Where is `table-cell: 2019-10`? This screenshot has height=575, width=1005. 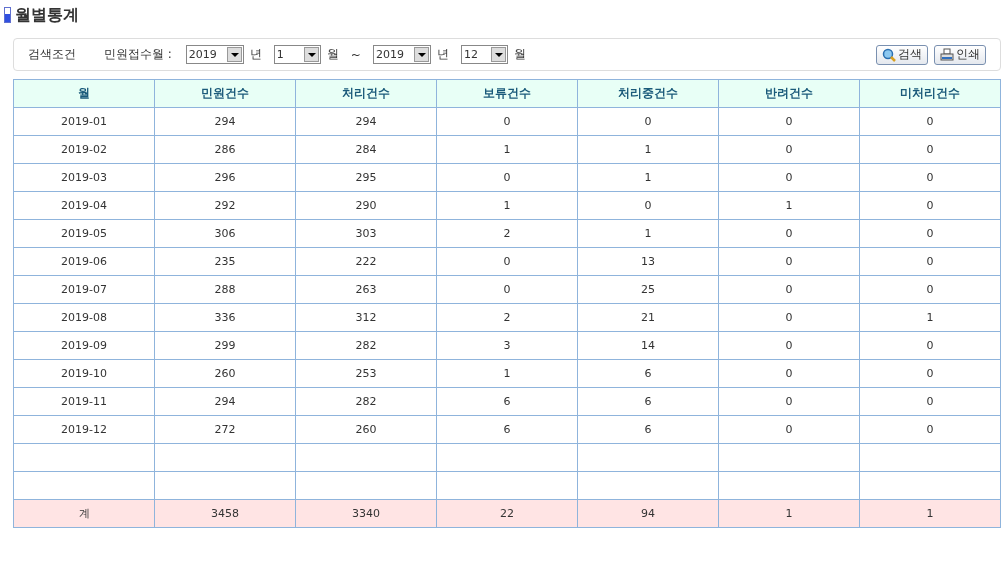 table-cell: 2019-10 is located at coordinates (84, 373).